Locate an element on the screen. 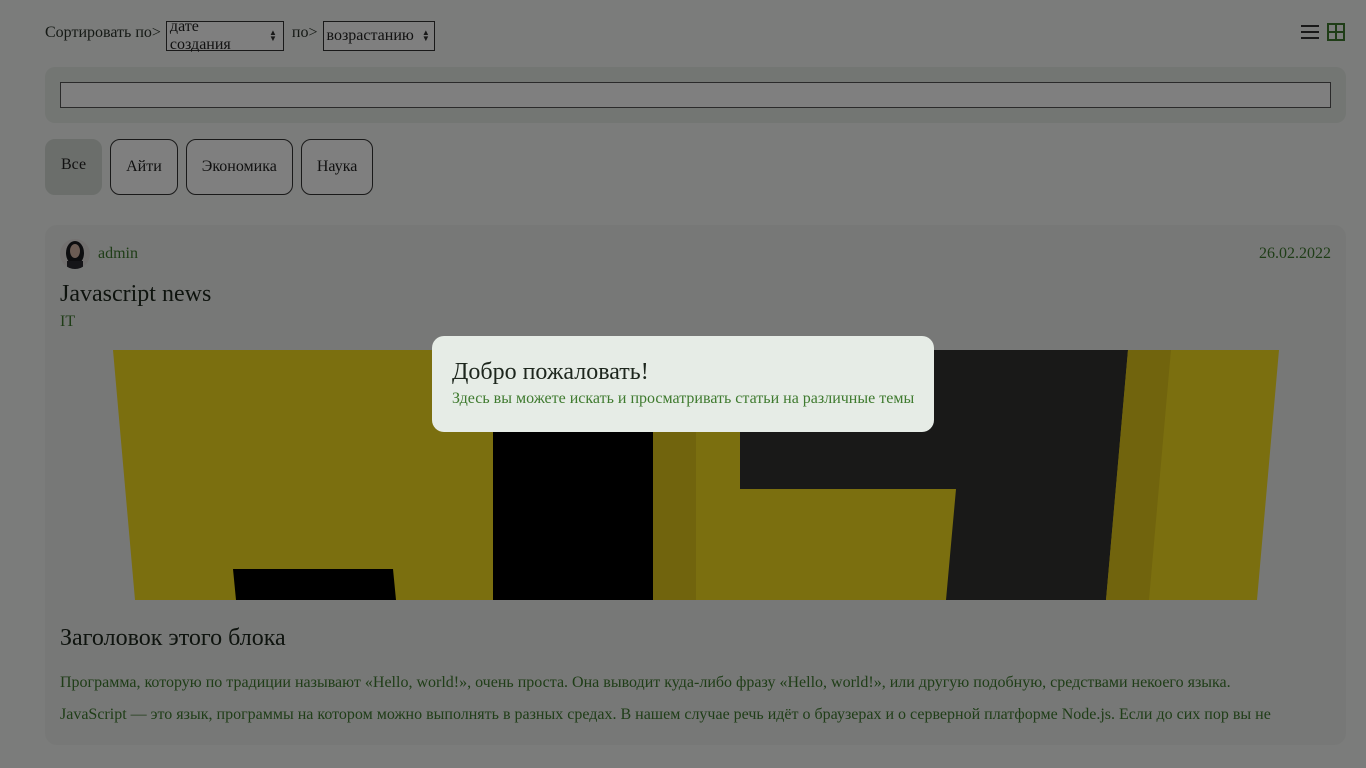  modal-title: Добро пожаловать! is located at coordinates (550, 372).